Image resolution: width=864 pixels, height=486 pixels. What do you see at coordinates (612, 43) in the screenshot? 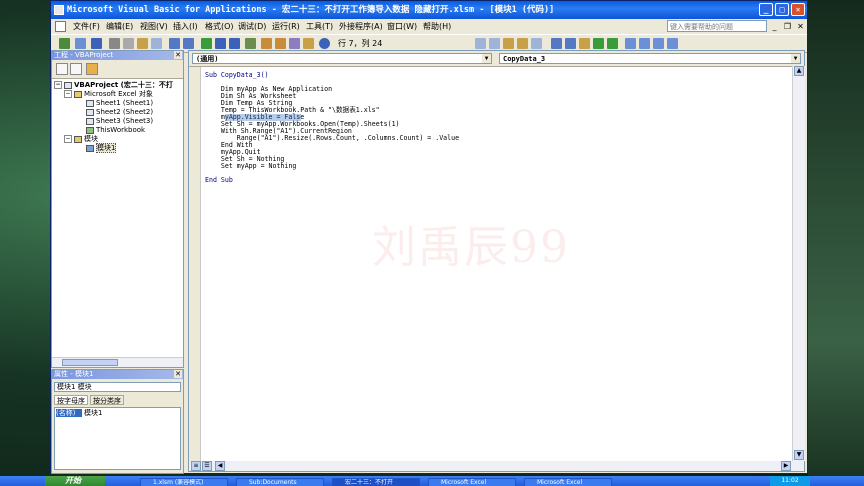
I see `uncomment-block-icon` at bounding box center [612, 43].